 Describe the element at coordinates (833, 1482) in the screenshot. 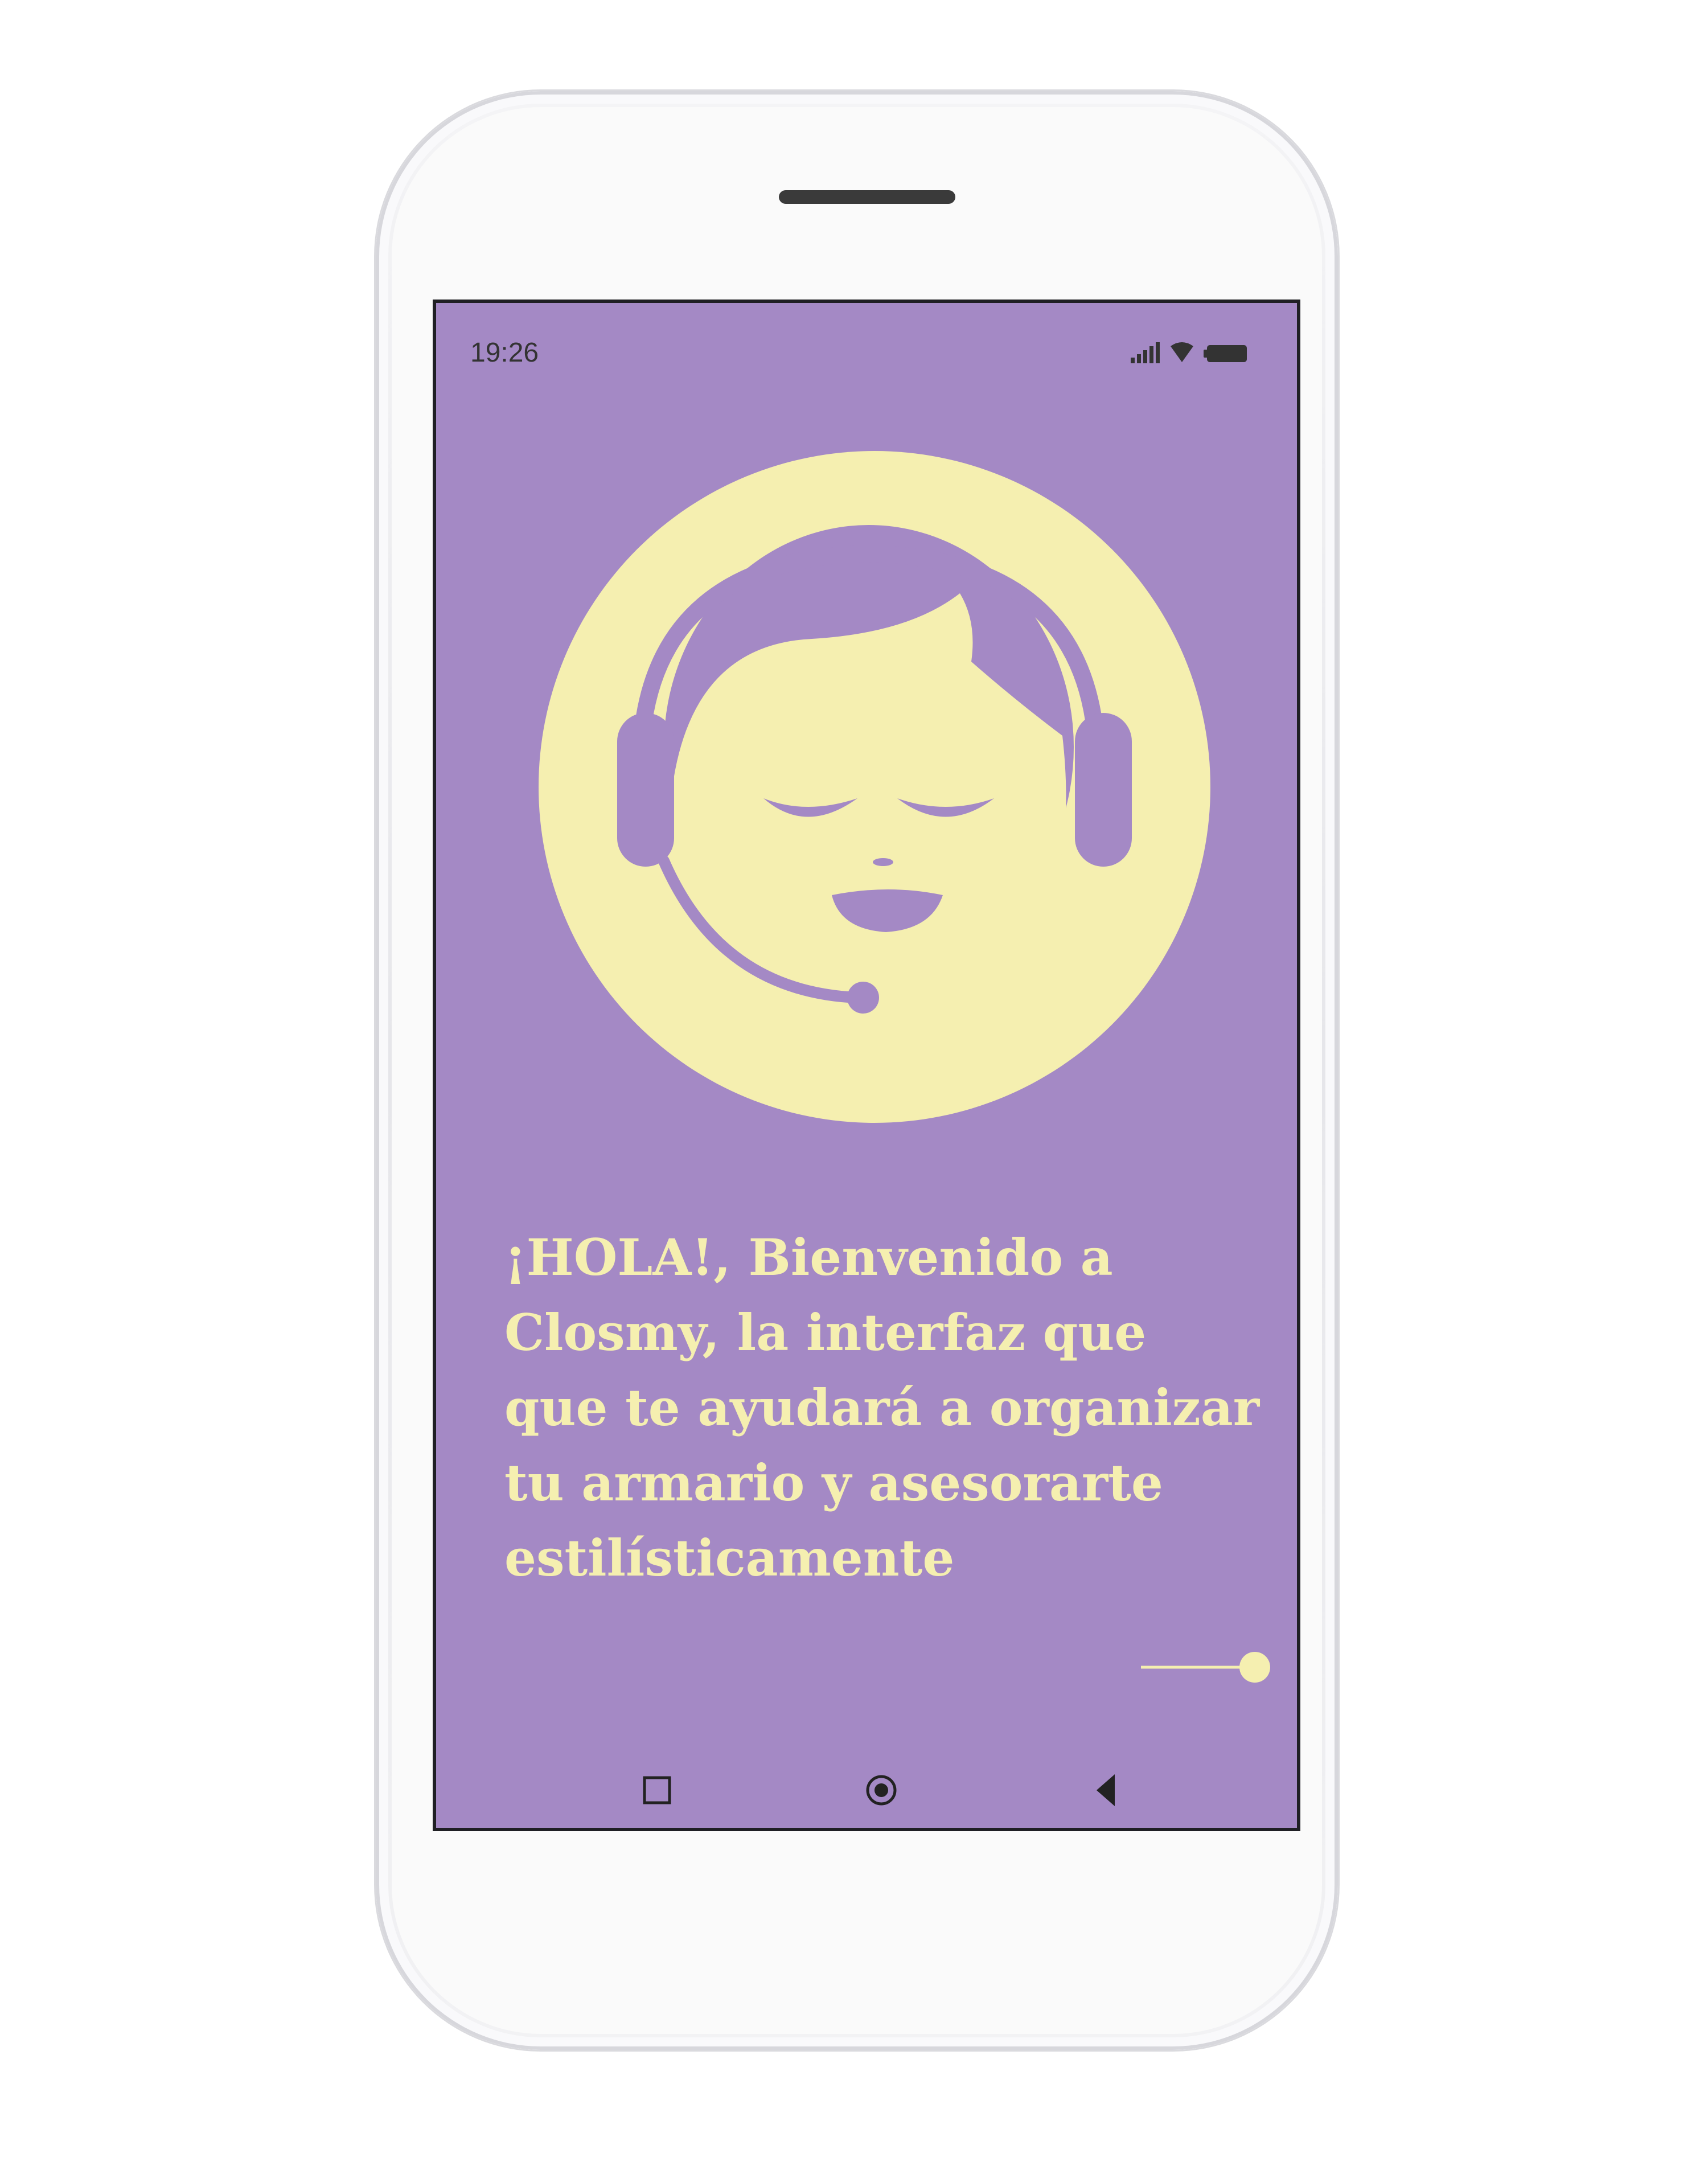

I see `welcome-line: tu armario y asesorarte` at that location.